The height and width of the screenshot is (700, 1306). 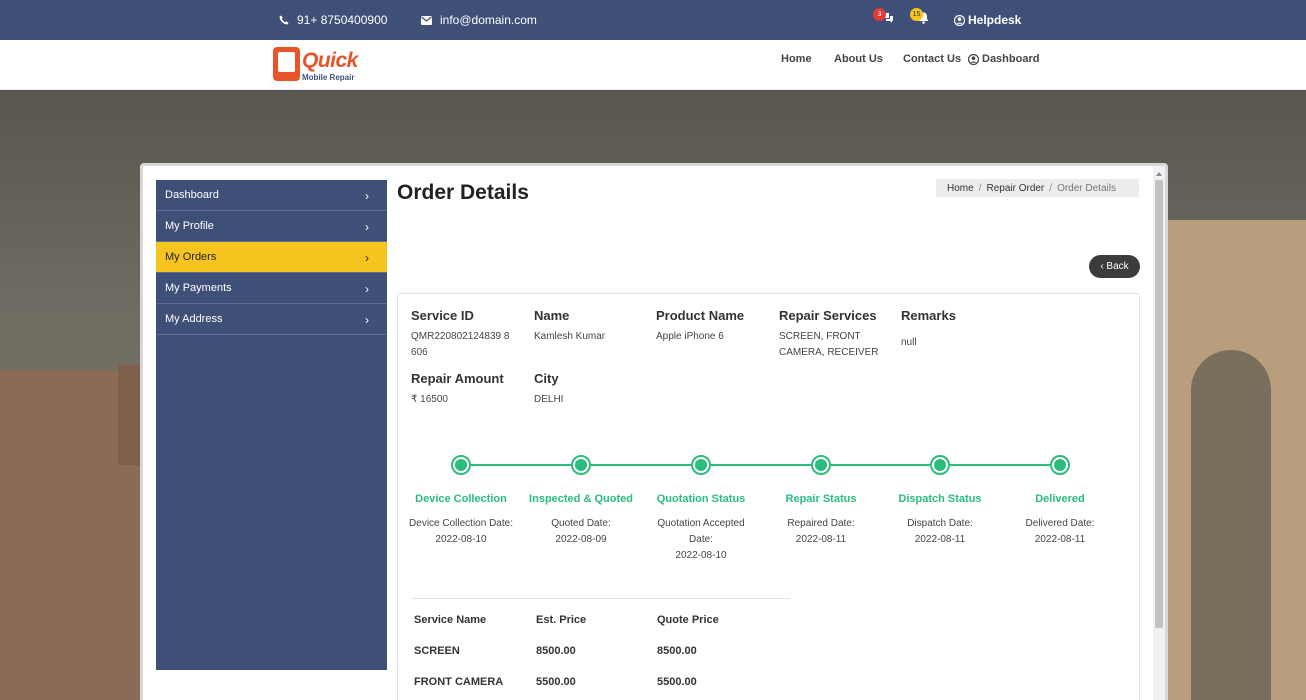 What do you see at coordinates (437, 651) in the screenshot?
I see `table-cell-service: SCREEN` at bounding box center [437, 651].